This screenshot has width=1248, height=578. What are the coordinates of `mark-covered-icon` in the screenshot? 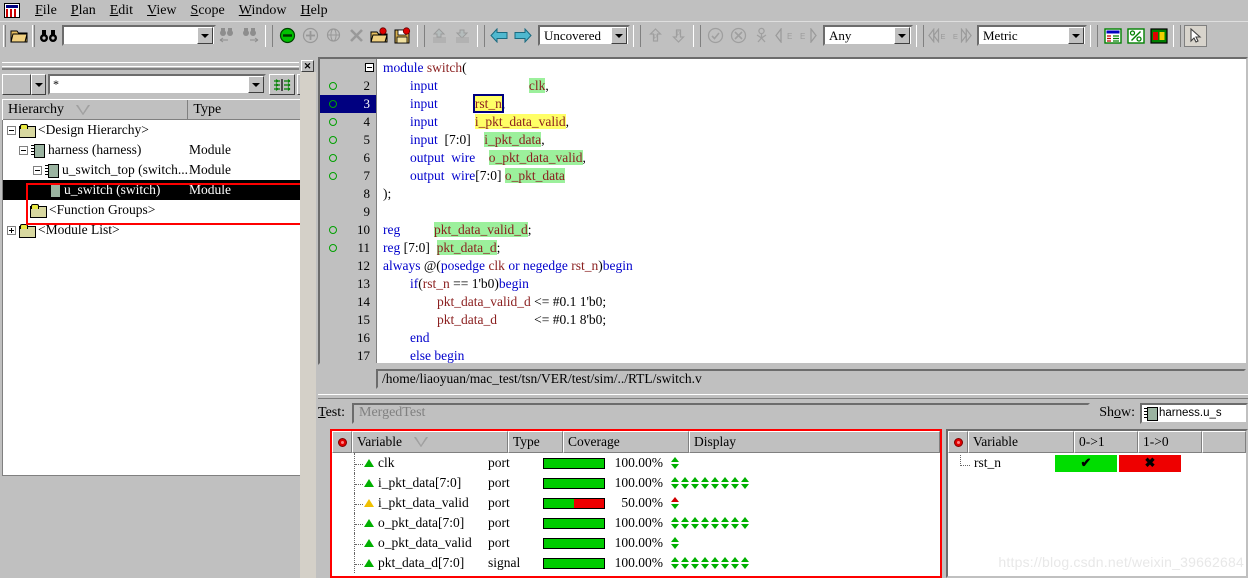 It's located at (715, 36).